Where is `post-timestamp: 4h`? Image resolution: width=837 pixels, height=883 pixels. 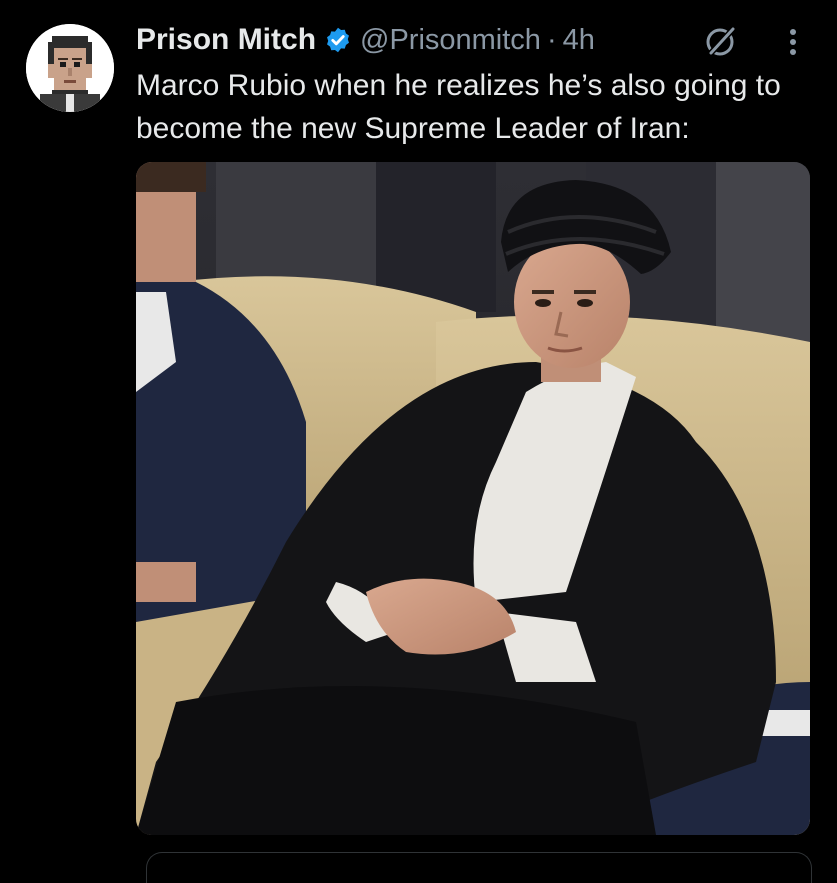 post-timestamp: 4h is located at coordinates (579, 40).